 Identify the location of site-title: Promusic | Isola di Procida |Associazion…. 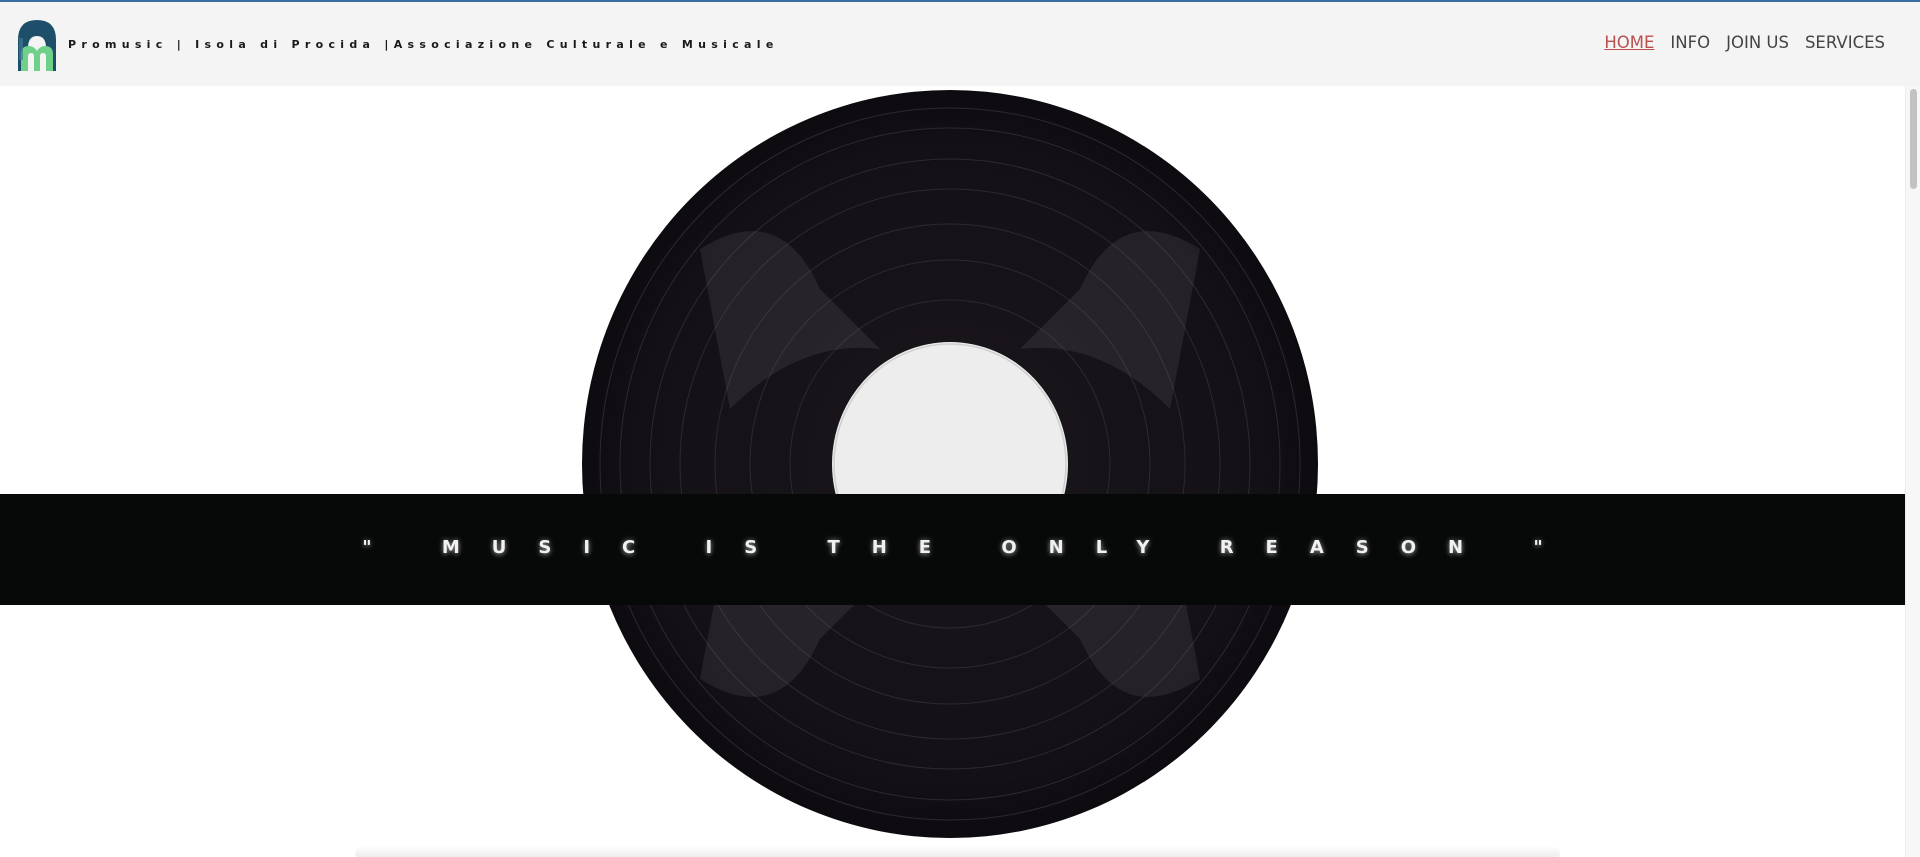
(423, 44).